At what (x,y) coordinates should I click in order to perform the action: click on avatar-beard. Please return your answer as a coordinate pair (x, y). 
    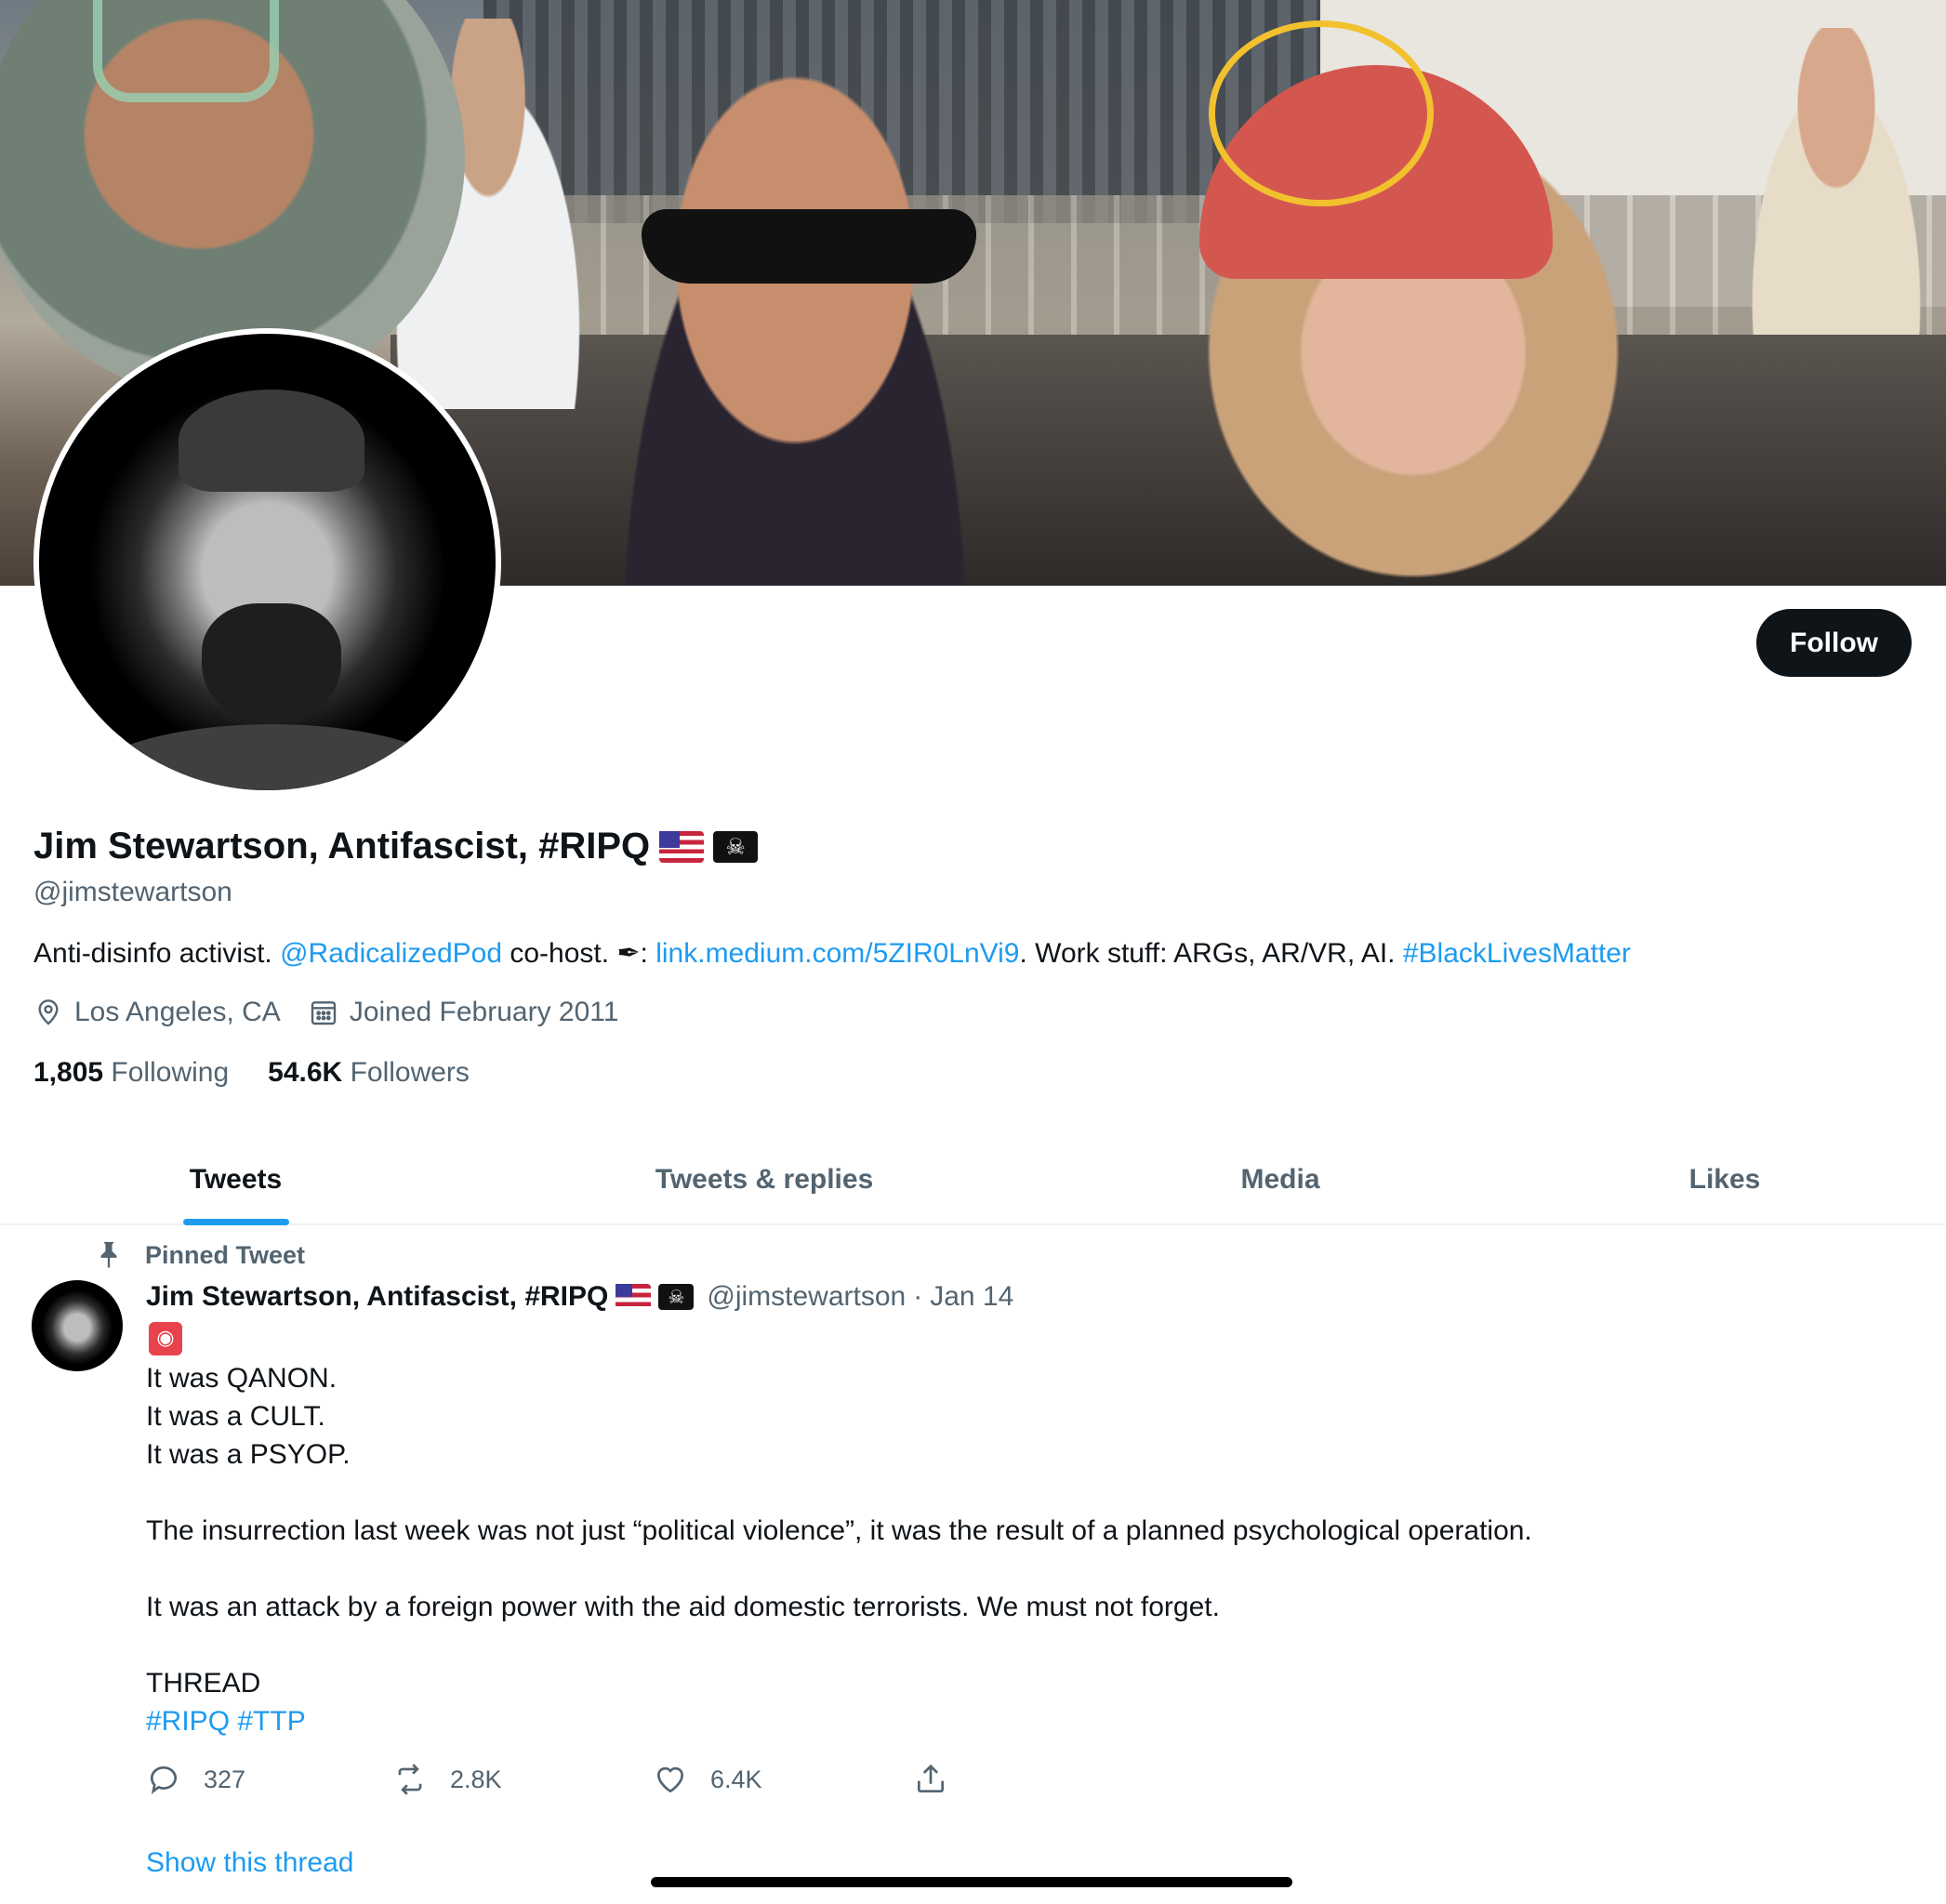
    Looking at the image, I should click on (271, 663).